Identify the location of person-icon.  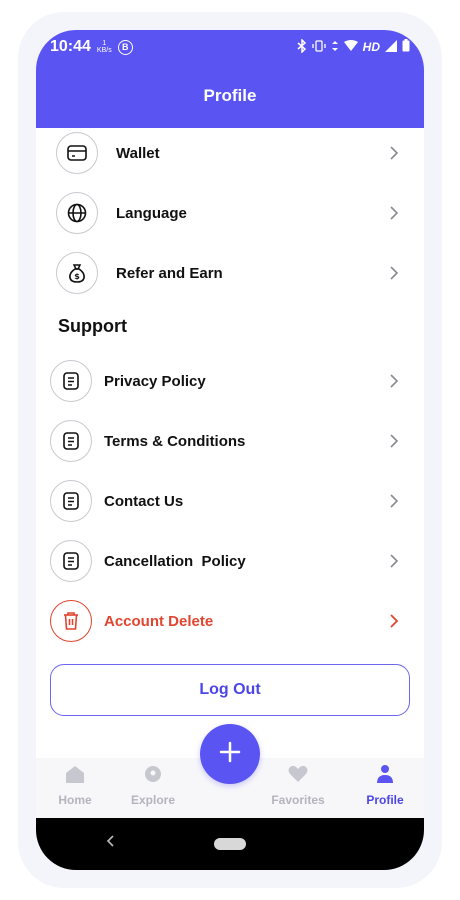
(385, 775).